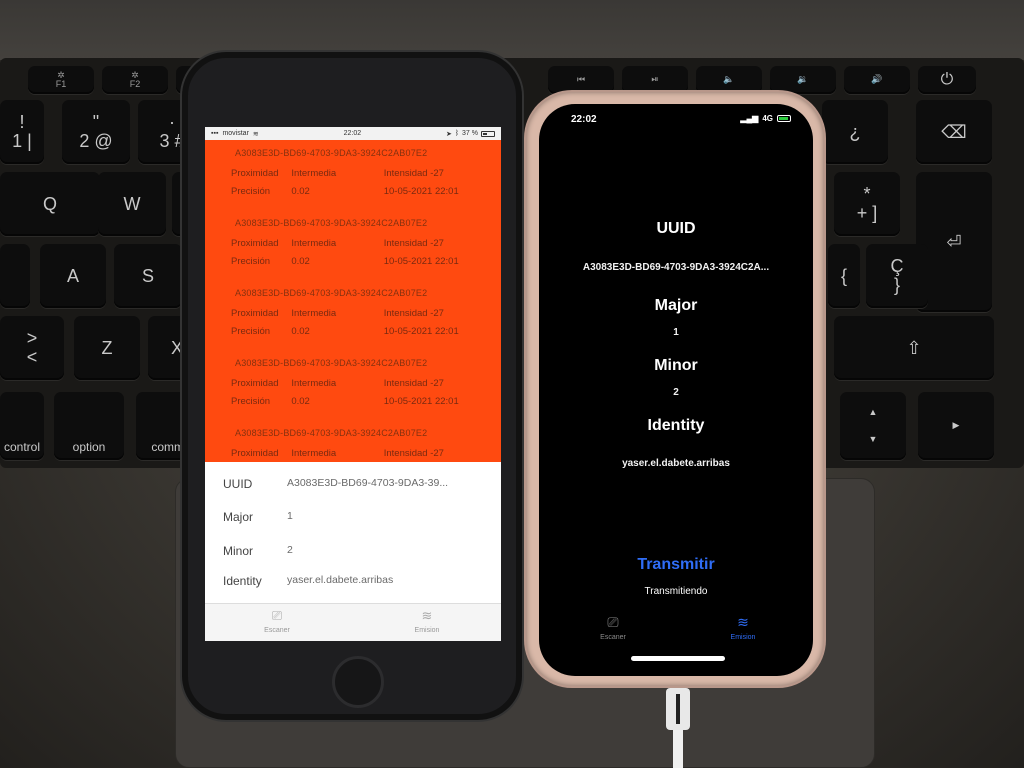 The width and height of the screenshot is (1024, 768). Describe the element at coordinates (954, 132) in the screenshot. I see `key-backspace: ⌫` at that location.